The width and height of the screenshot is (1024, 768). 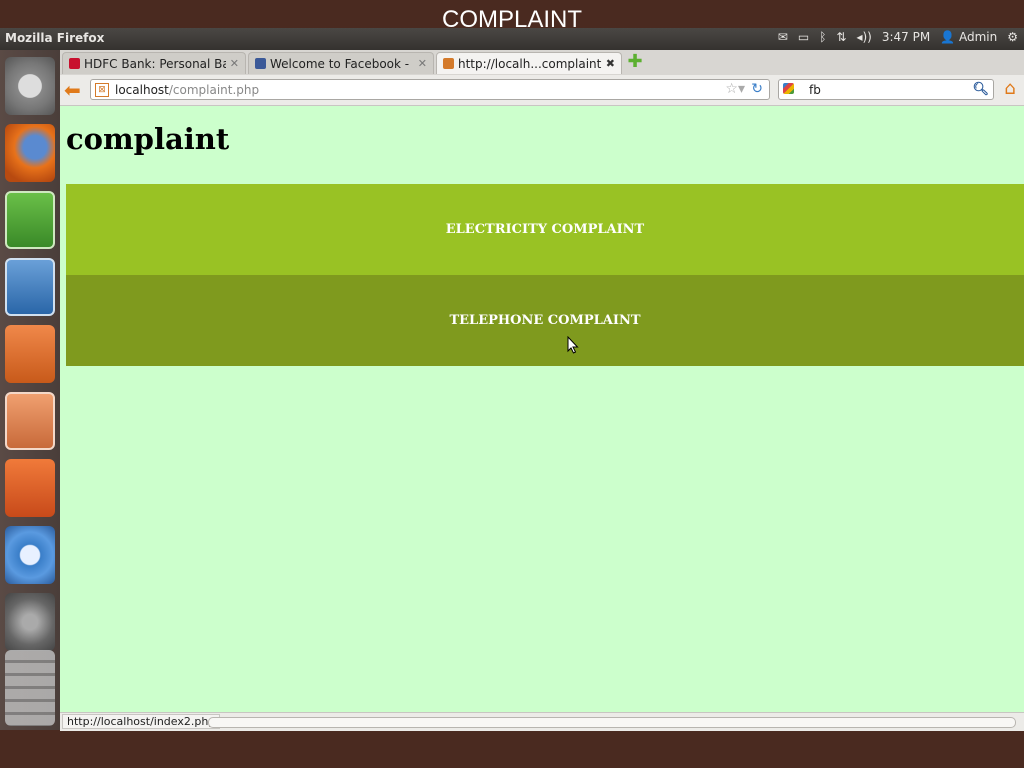 I want to click on facebook-favicon-icon, so click(x=260, y=63).